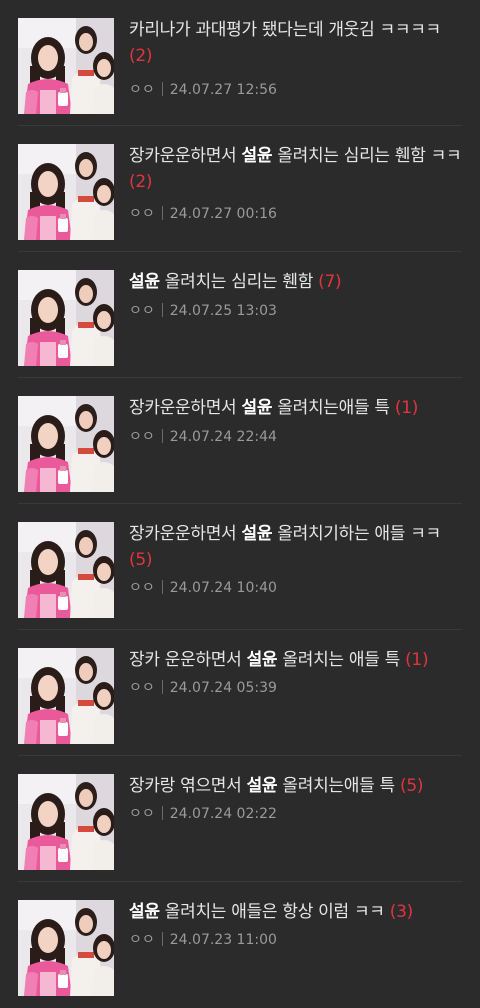 The height and width of the screenshot is (1008, 480). Describe the element at coordinates (223, 940) in the screenshot. I see `post-date: 24.07.23 11:00` at that location.